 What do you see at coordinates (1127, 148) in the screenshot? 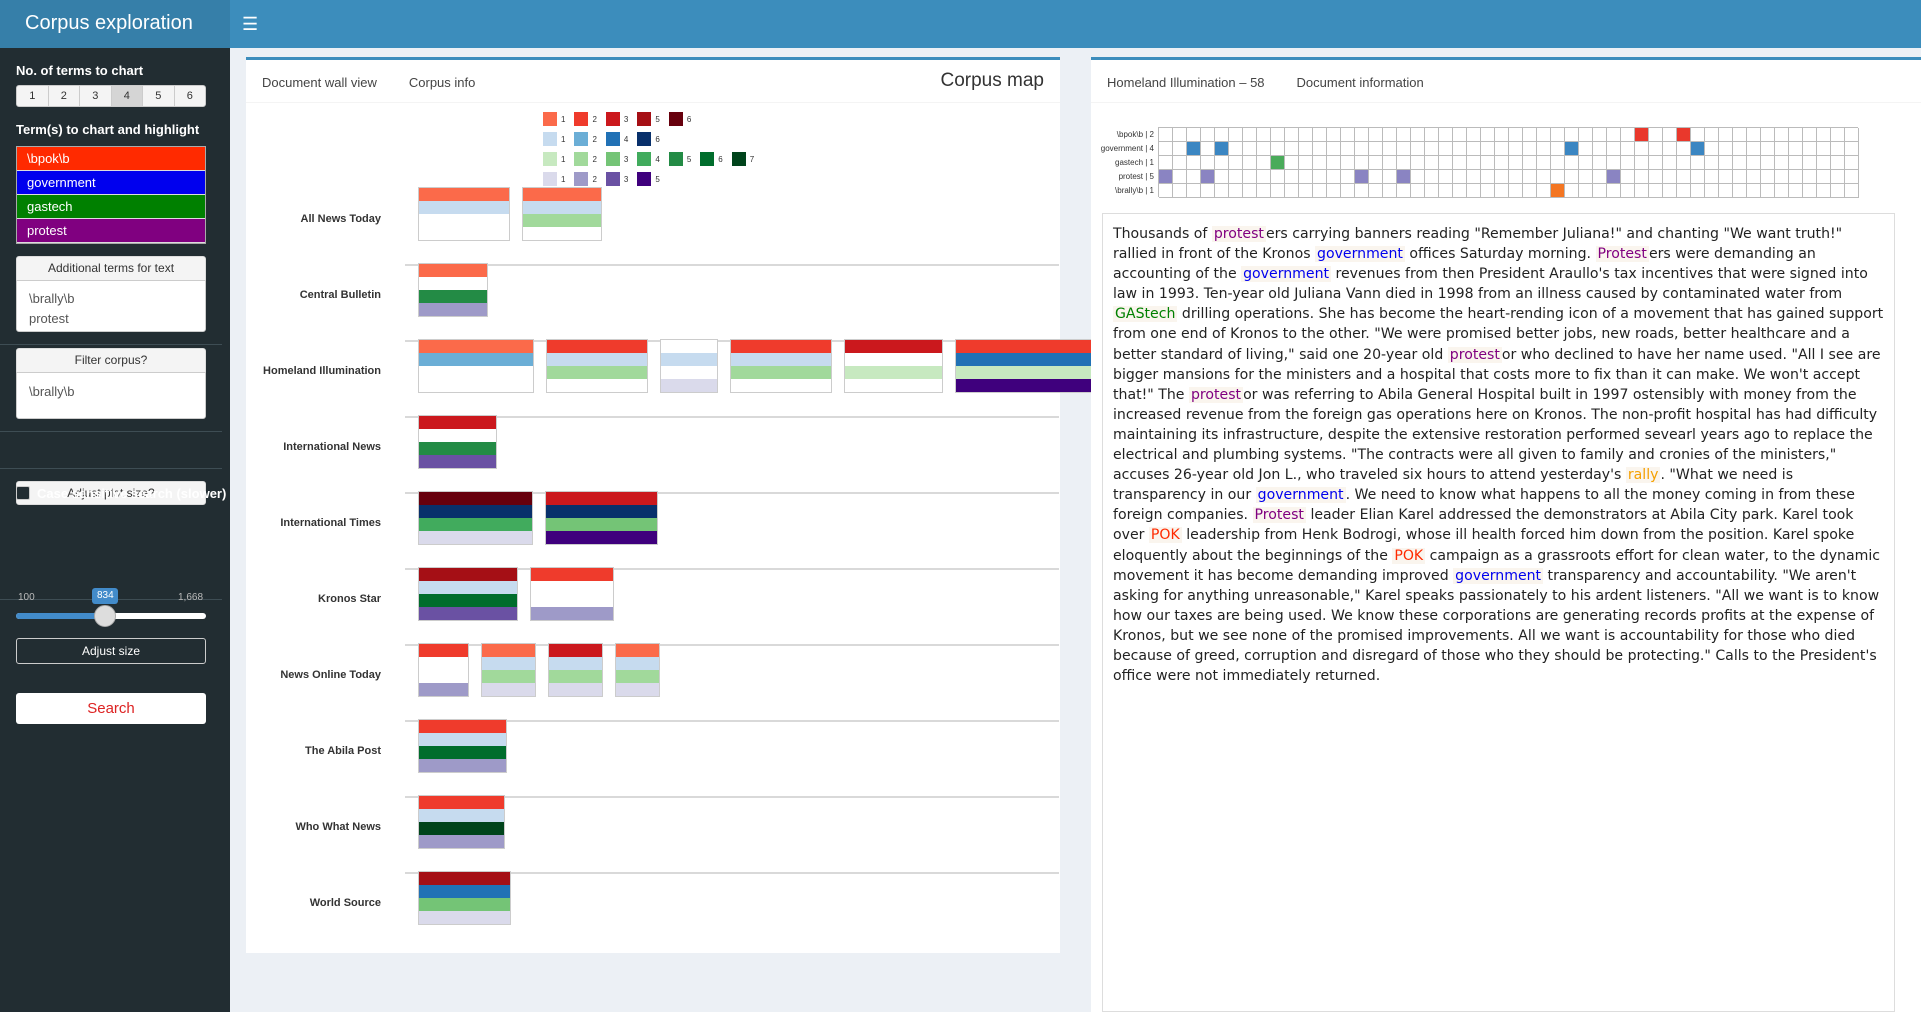
I see `doc-term-label: government | 4` at bounding box center [1127, 148].